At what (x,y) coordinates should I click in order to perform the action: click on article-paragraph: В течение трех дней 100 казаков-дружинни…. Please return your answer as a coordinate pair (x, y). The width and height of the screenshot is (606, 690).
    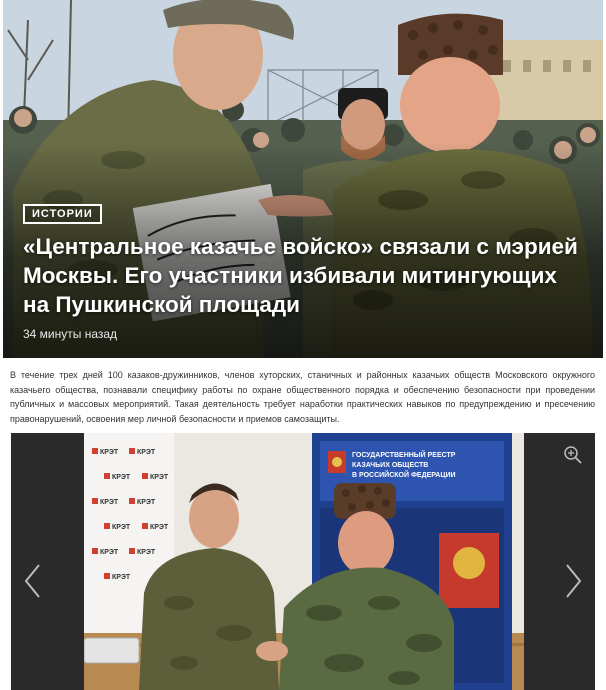
    Looking at the image, I should click on (302, 397).